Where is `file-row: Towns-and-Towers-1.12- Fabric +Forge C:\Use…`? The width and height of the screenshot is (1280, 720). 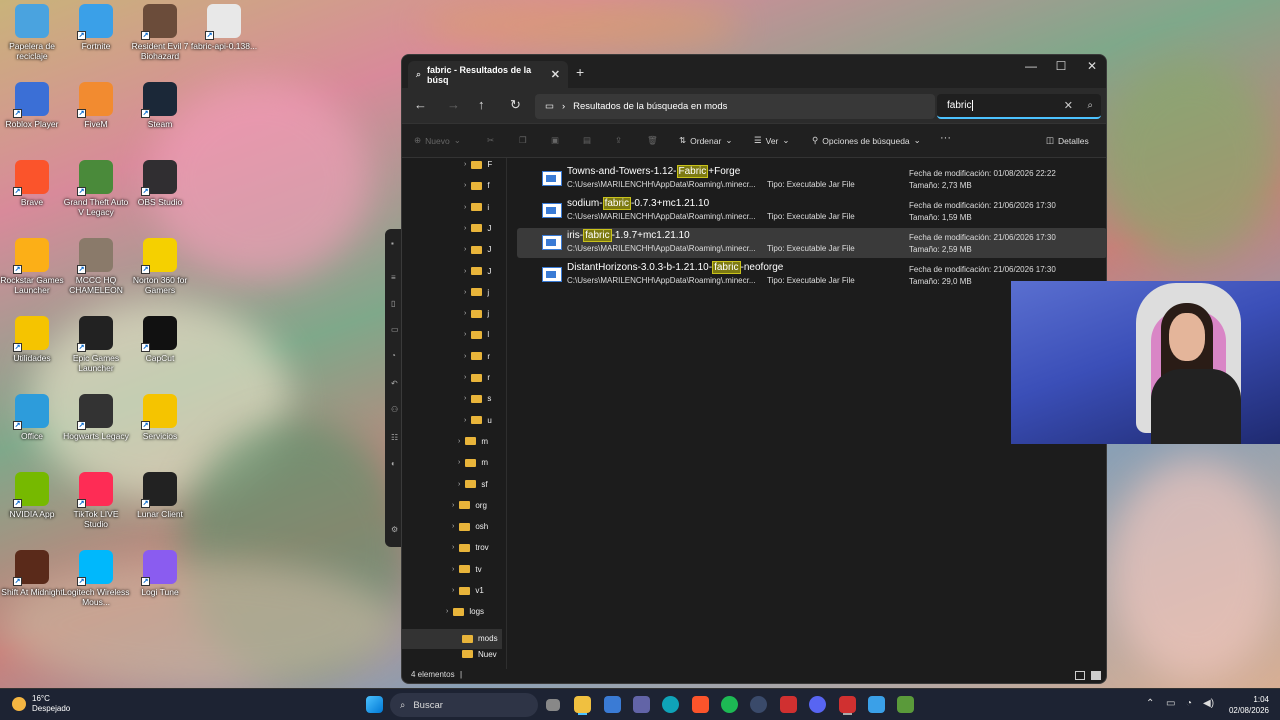
file-row: Towns-and-Towers-1.12- Fabric +Forge C:\Use… is located at coordinates (811, 179).